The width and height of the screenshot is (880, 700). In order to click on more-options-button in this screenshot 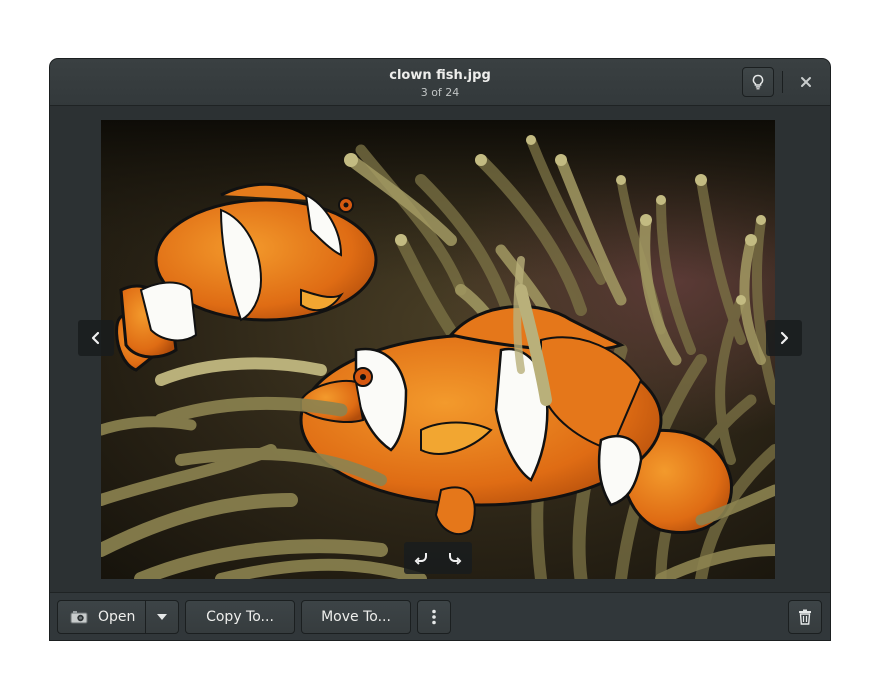, I will do `click(434, 617)`.